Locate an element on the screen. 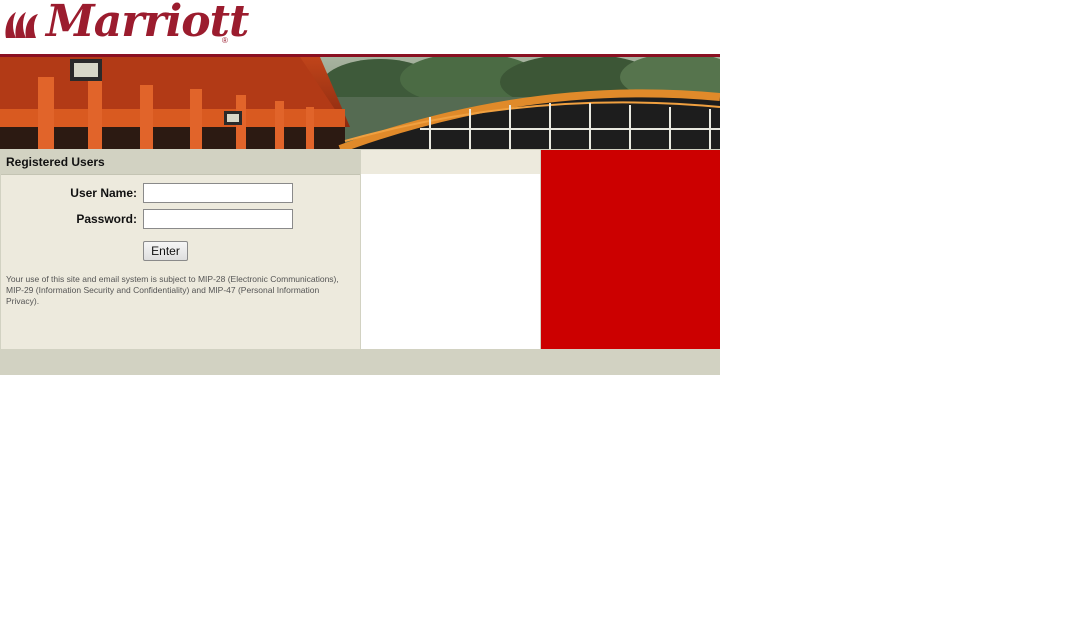  registered-mark: ® is located at coordinates (225, 40).